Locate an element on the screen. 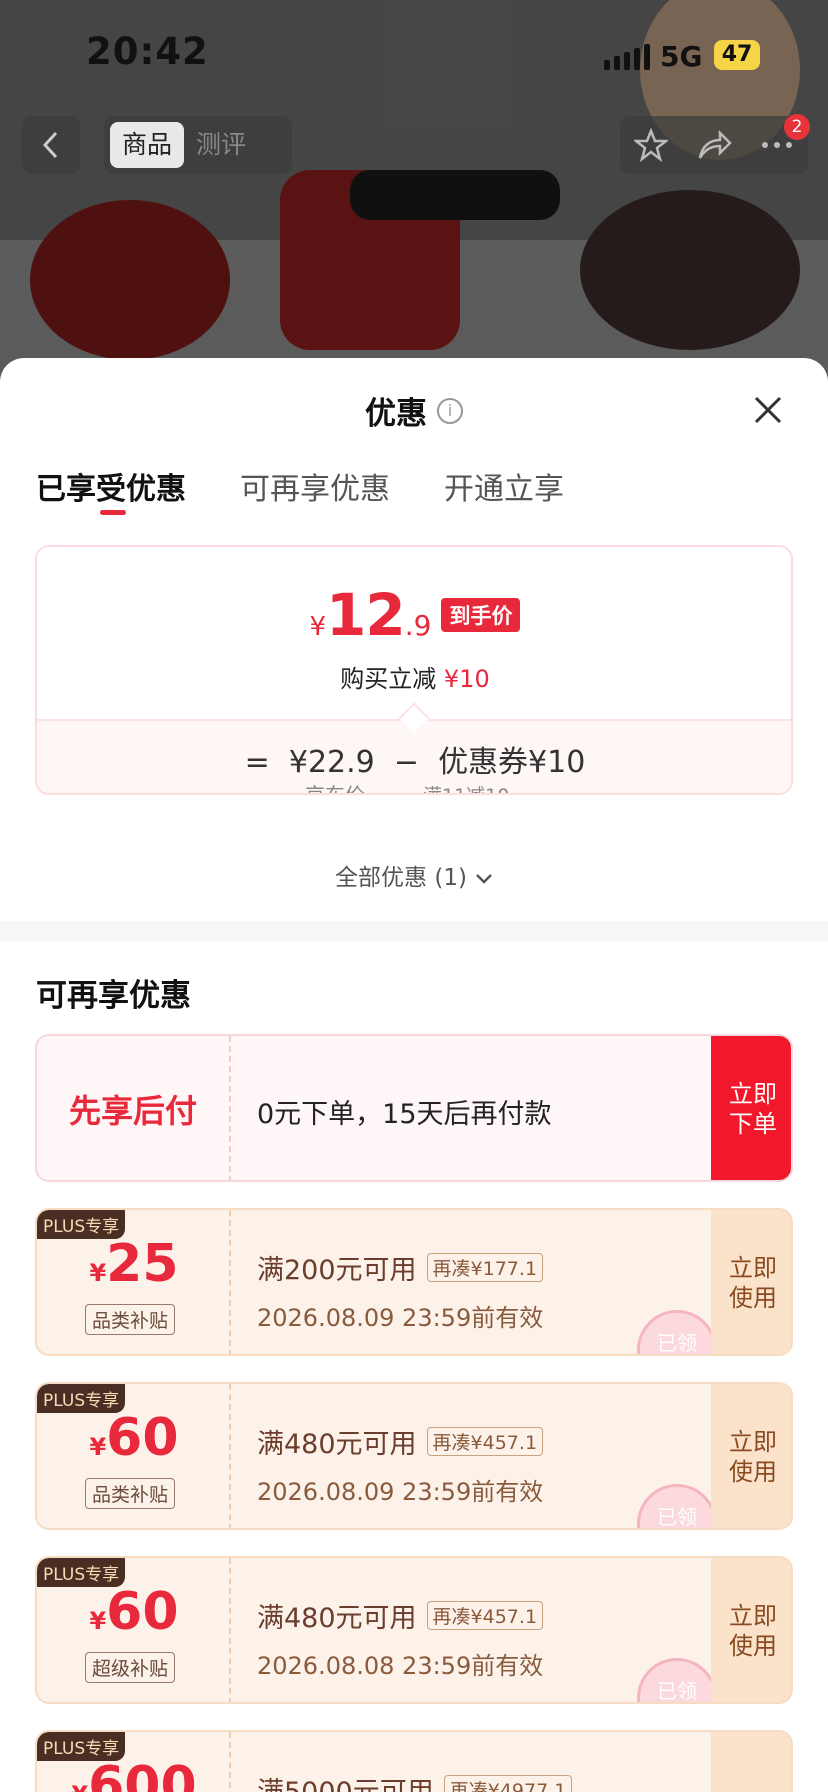  minus-sign: − is located at coordinates (406, 762).